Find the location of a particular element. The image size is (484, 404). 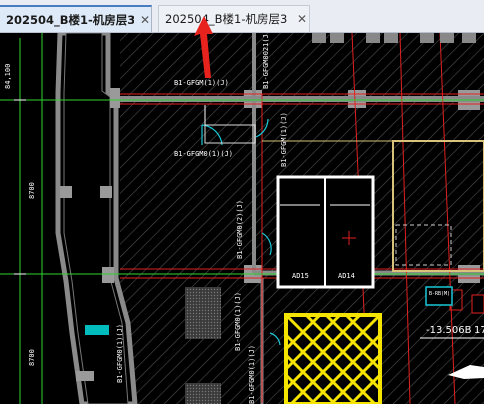

device-label: B-RB(M) is located at coordinates (440, 294).